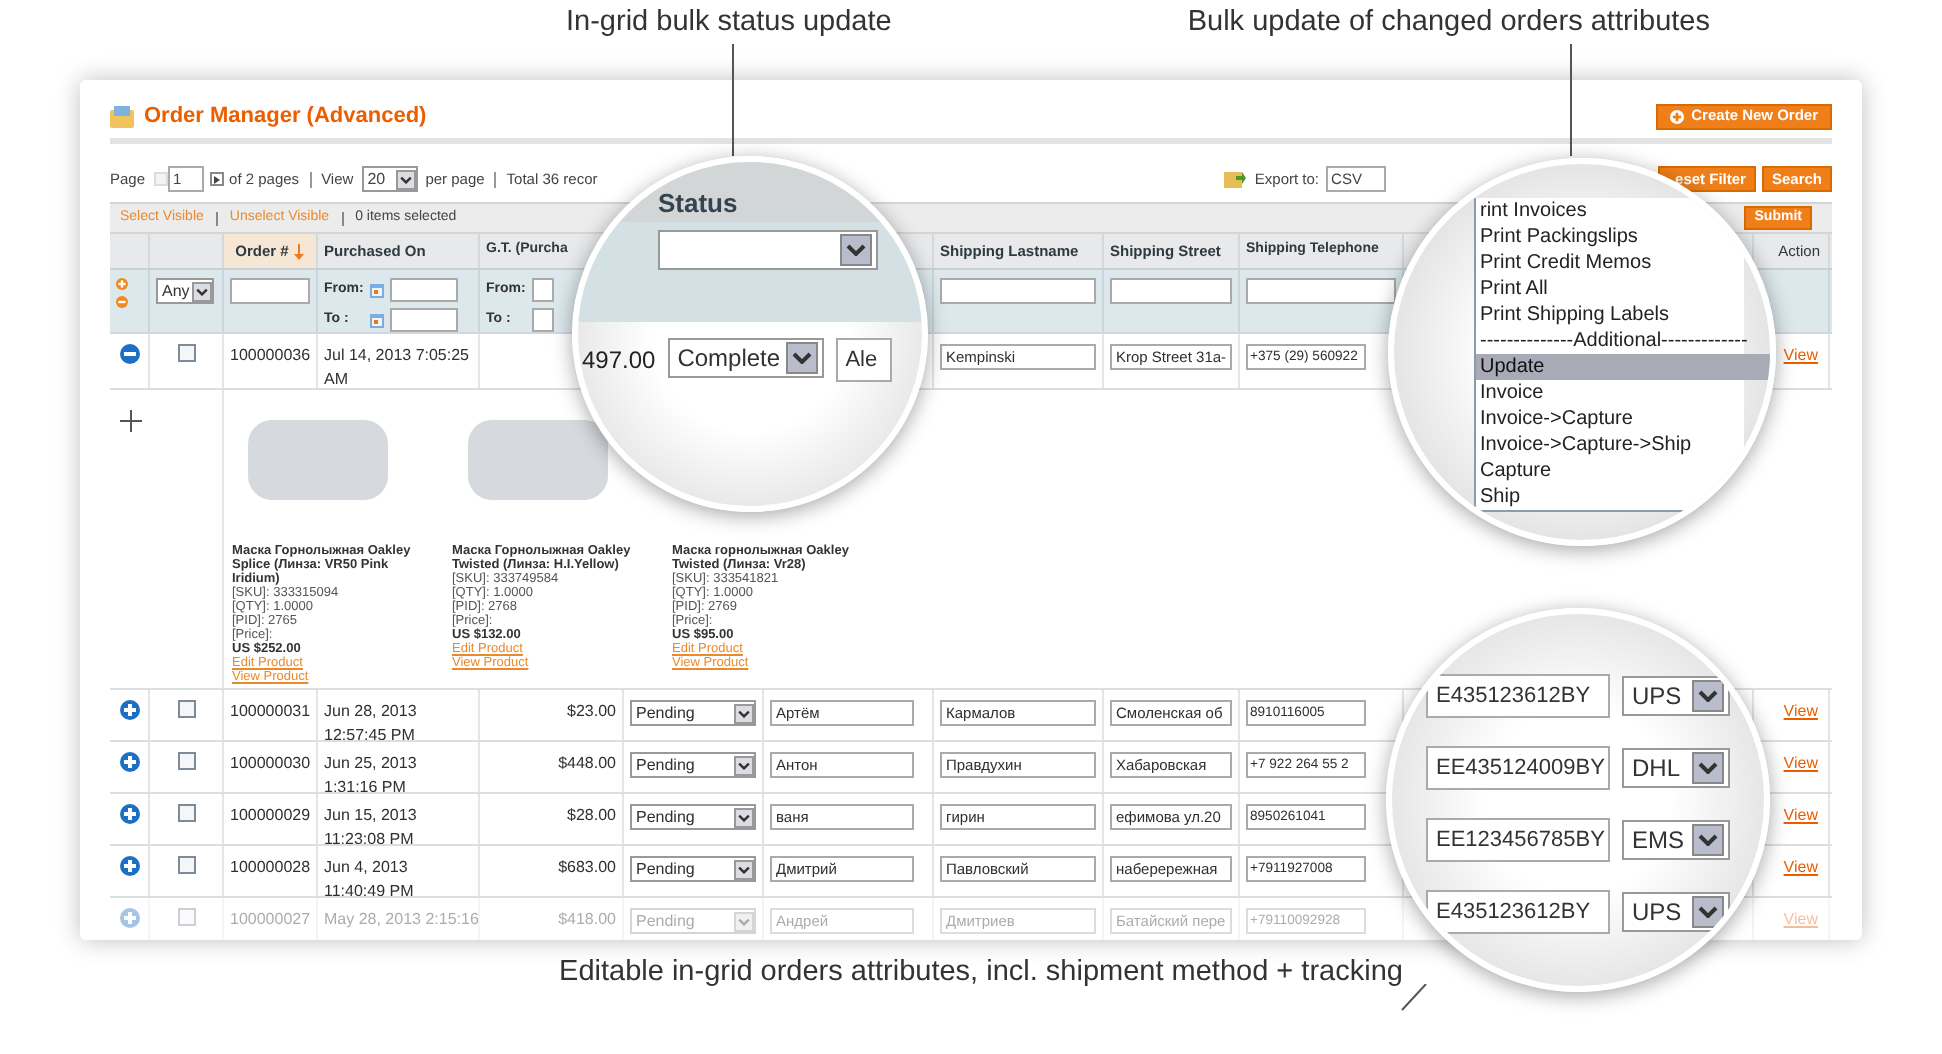  I want to click on table-cell: 100000031, so click(270, 712).